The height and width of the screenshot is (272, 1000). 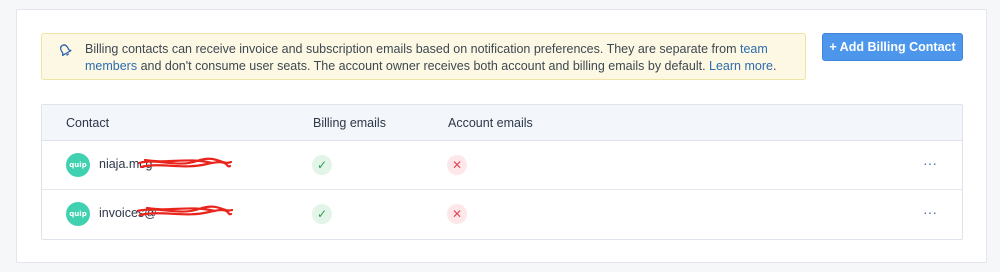 What do you see at coordinates (892, 47) in the screenshot?
I see `add-billing-contact-button: + Add Billing Contact` at bounding box center [892, 47].